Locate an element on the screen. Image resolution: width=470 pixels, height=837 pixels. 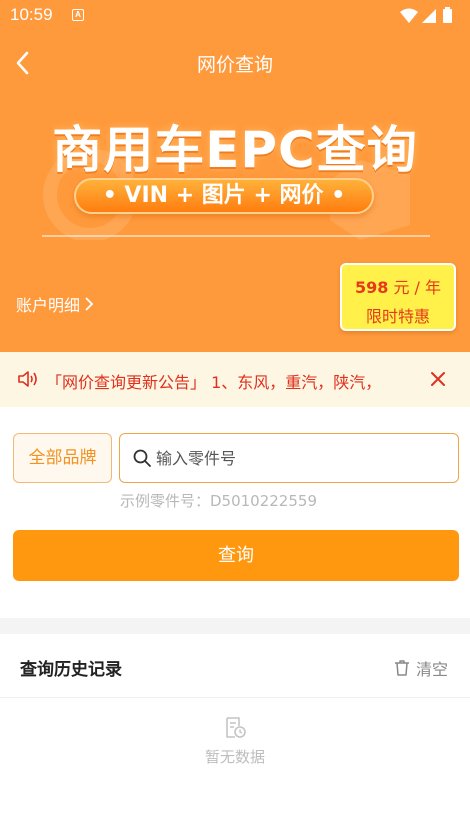
account-detail-link: 账户明细 is located at coordinates (55, 304).